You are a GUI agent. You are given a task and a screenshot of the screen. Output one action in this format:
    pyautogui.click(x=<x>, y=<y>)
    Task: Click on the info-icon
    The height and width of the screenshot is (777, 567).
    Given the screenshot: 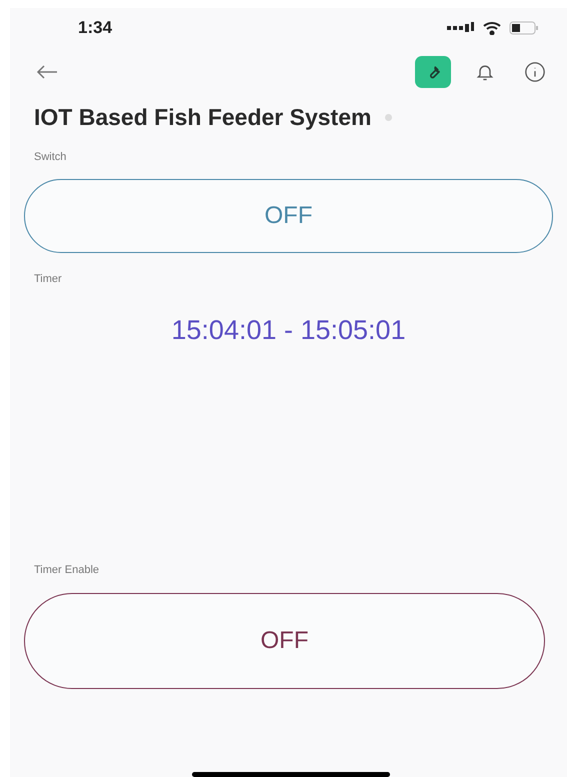 What is the action you would take?
    pyautogui.click(x=535, y=72)
    